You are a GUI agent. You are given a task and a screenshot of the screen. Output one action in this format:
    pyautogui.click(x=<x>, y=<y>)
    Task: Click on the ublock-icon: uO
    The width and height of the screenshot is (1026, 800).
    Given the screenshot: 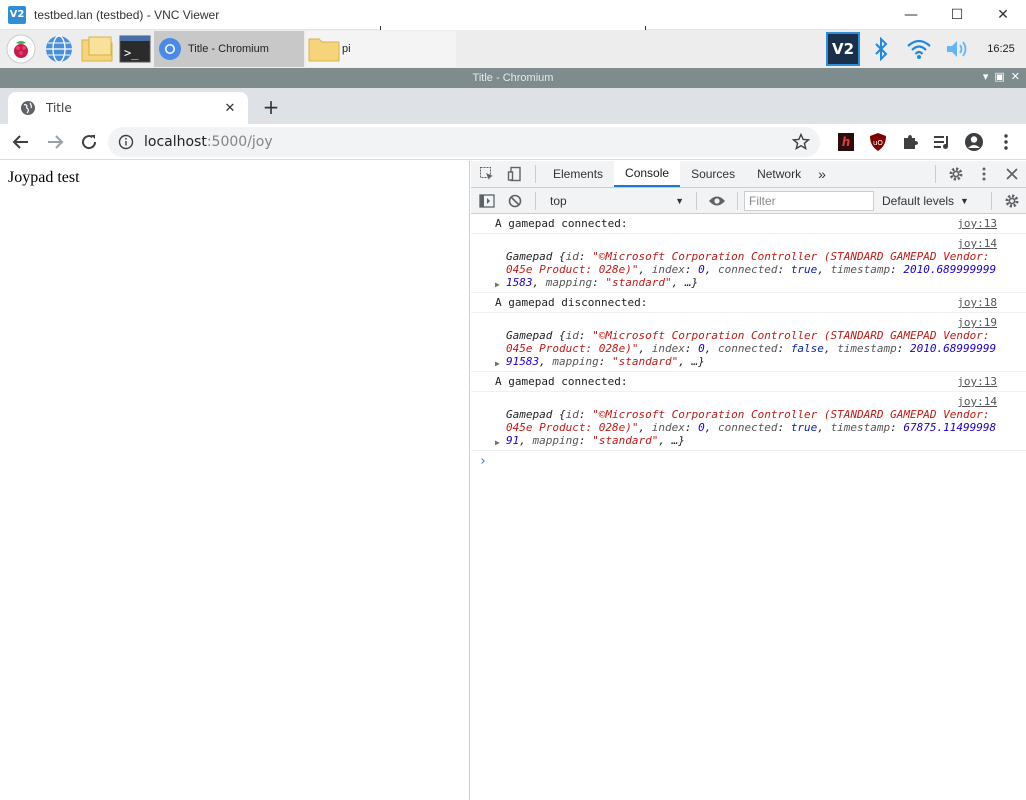 What is the action you would take?
    pyautogui.click(x=878, y=142)
    